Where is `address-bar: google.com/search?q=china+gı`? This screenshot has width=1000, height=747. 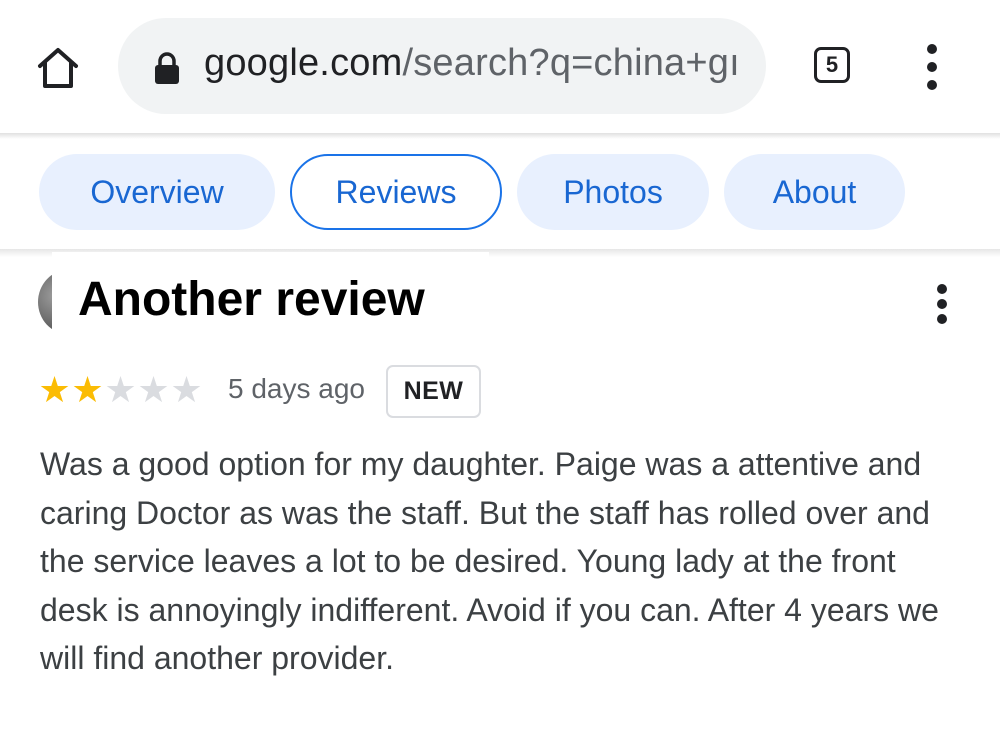 address-bar: google.com/search?q=china+gı is located at coordinates (442, 66).